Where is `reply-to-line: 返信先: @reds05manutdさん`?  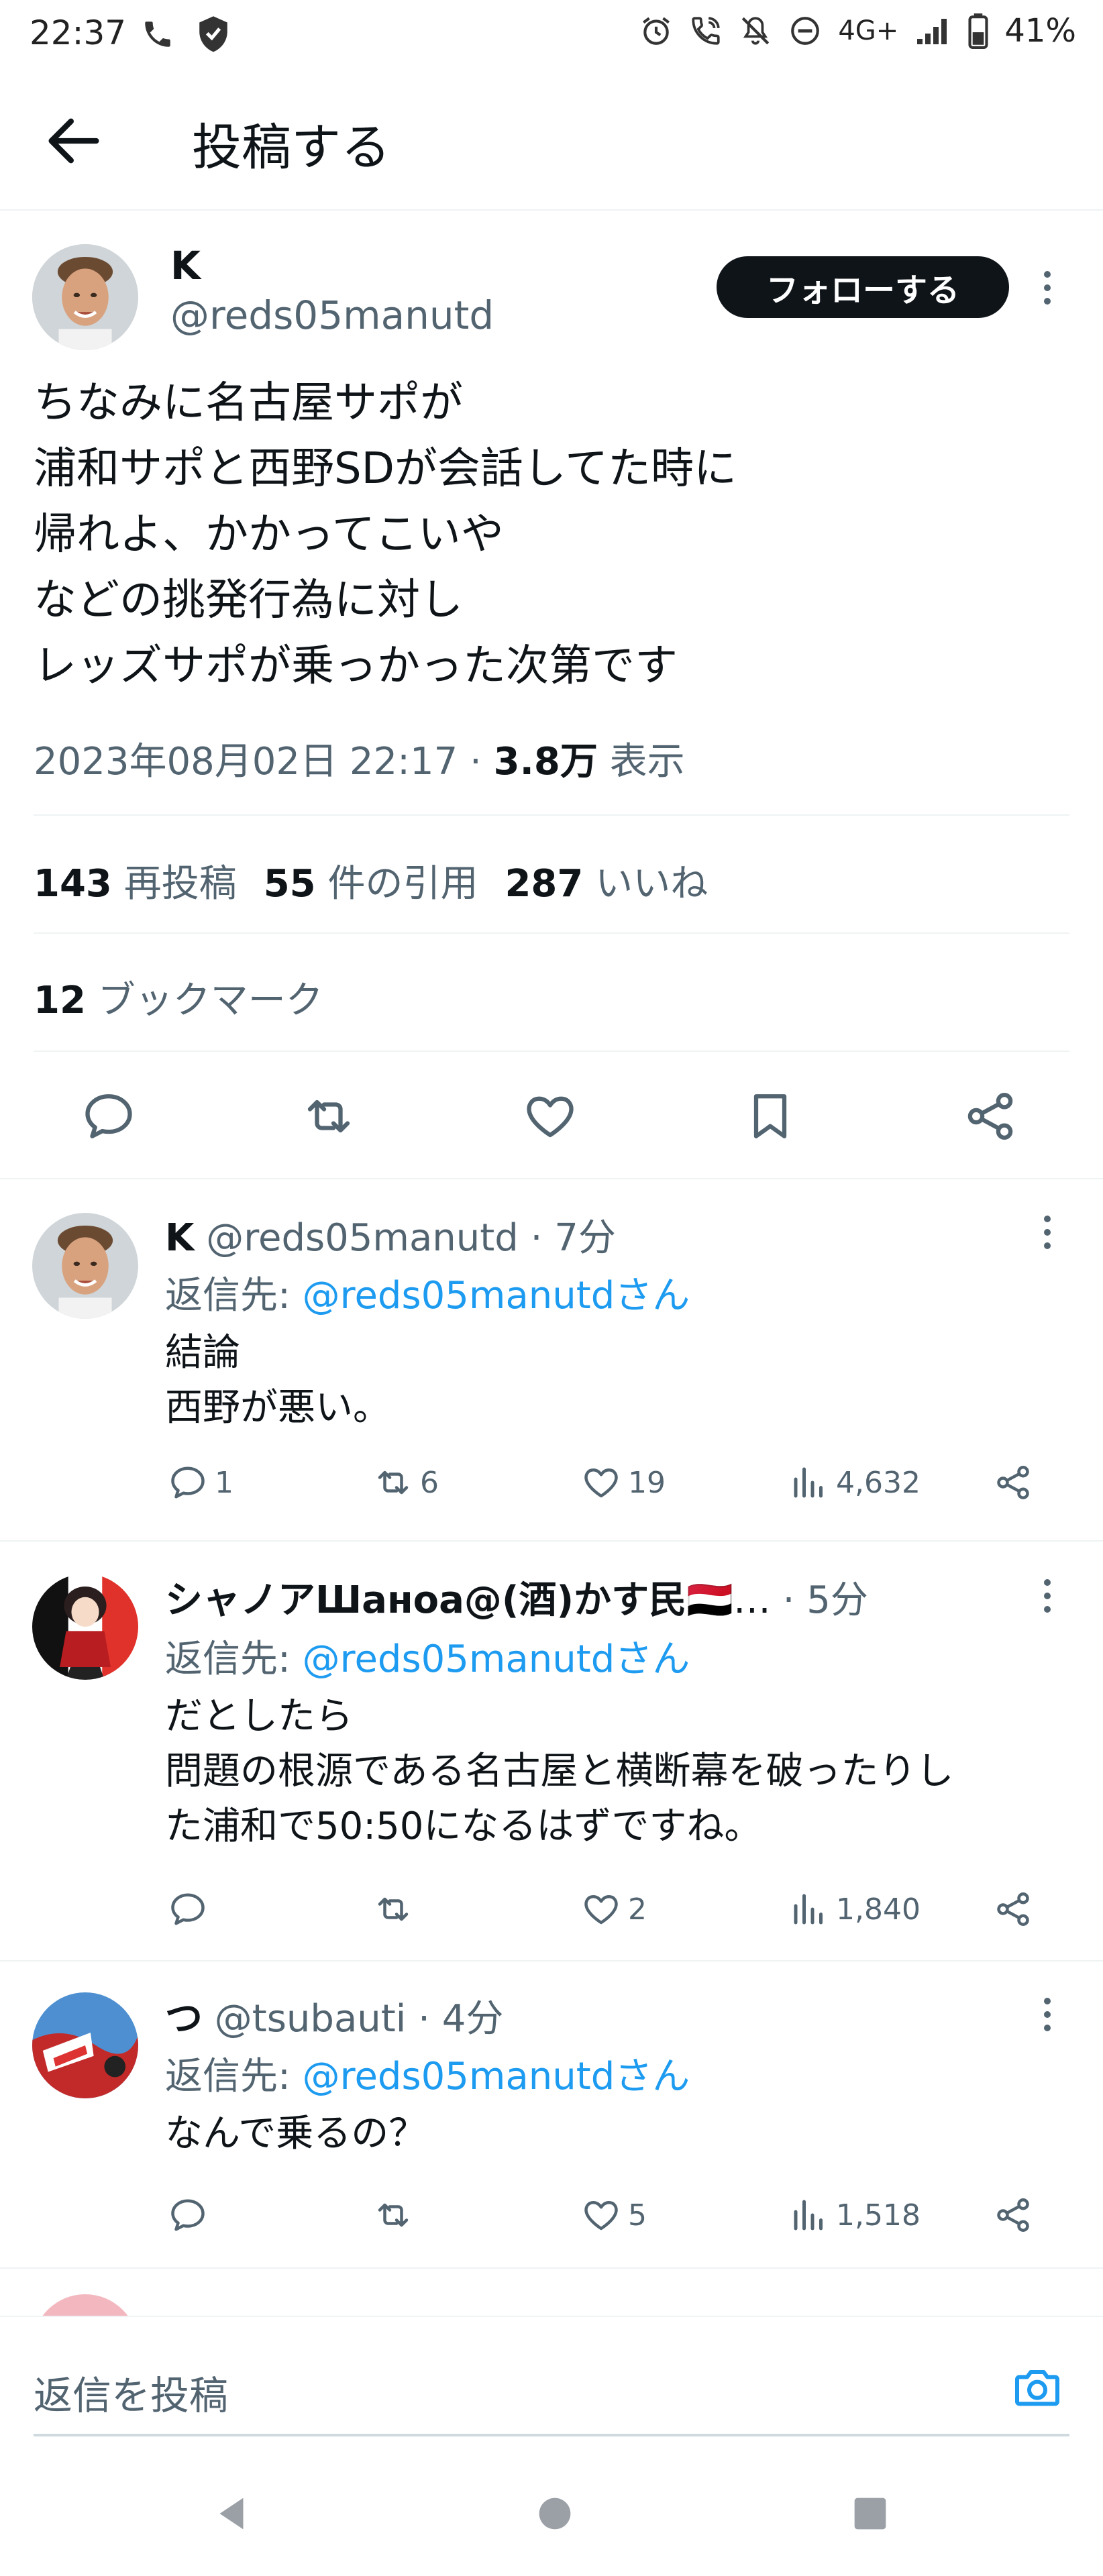 reply-to-line: 返信先: @reds05manutdさん is located at coordinates (428, 1292).